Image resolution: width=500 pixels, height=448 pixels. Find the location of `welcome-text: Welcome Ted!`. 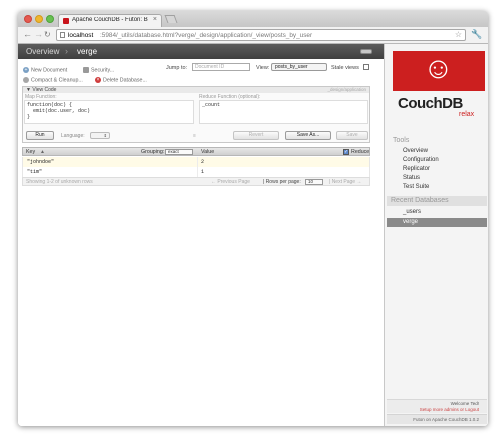

welcome-text: Welcome Ted! is located at coordinates (464, 403).